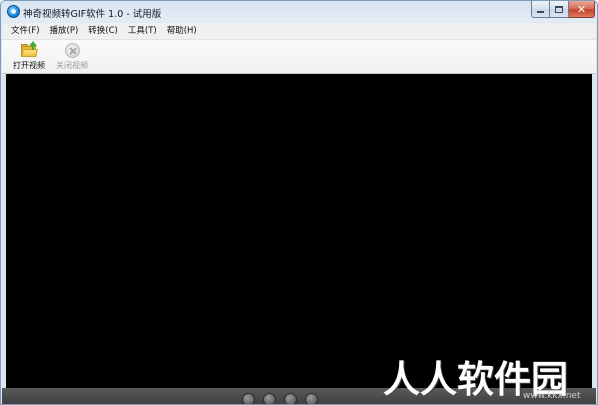 The height and width of the screenshot is (405, 598). What do you see at coordinates (299, 31) in the screenshot?
I see `menu-bar: 文件(F) 播放(P) 转换(C) 工具(T) 帮助(H)` at bounding box center [299, 31].